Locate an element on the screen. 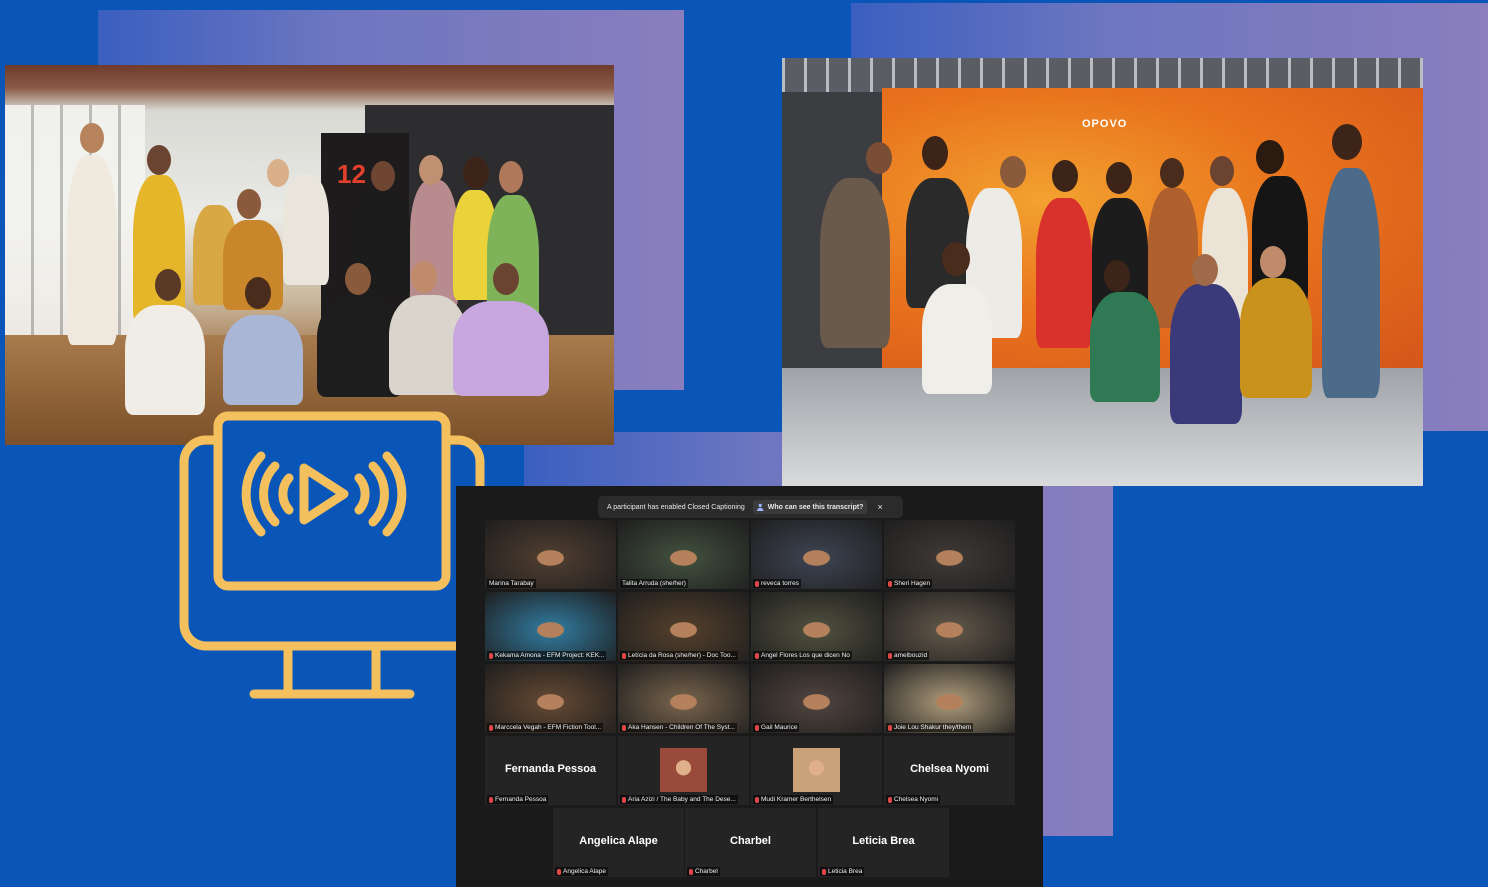 Image resolution: width=1488 pixels, height=887 pixels. participant-name: Mudi Kramer Berthelsen is located at coordinates (796, 799).